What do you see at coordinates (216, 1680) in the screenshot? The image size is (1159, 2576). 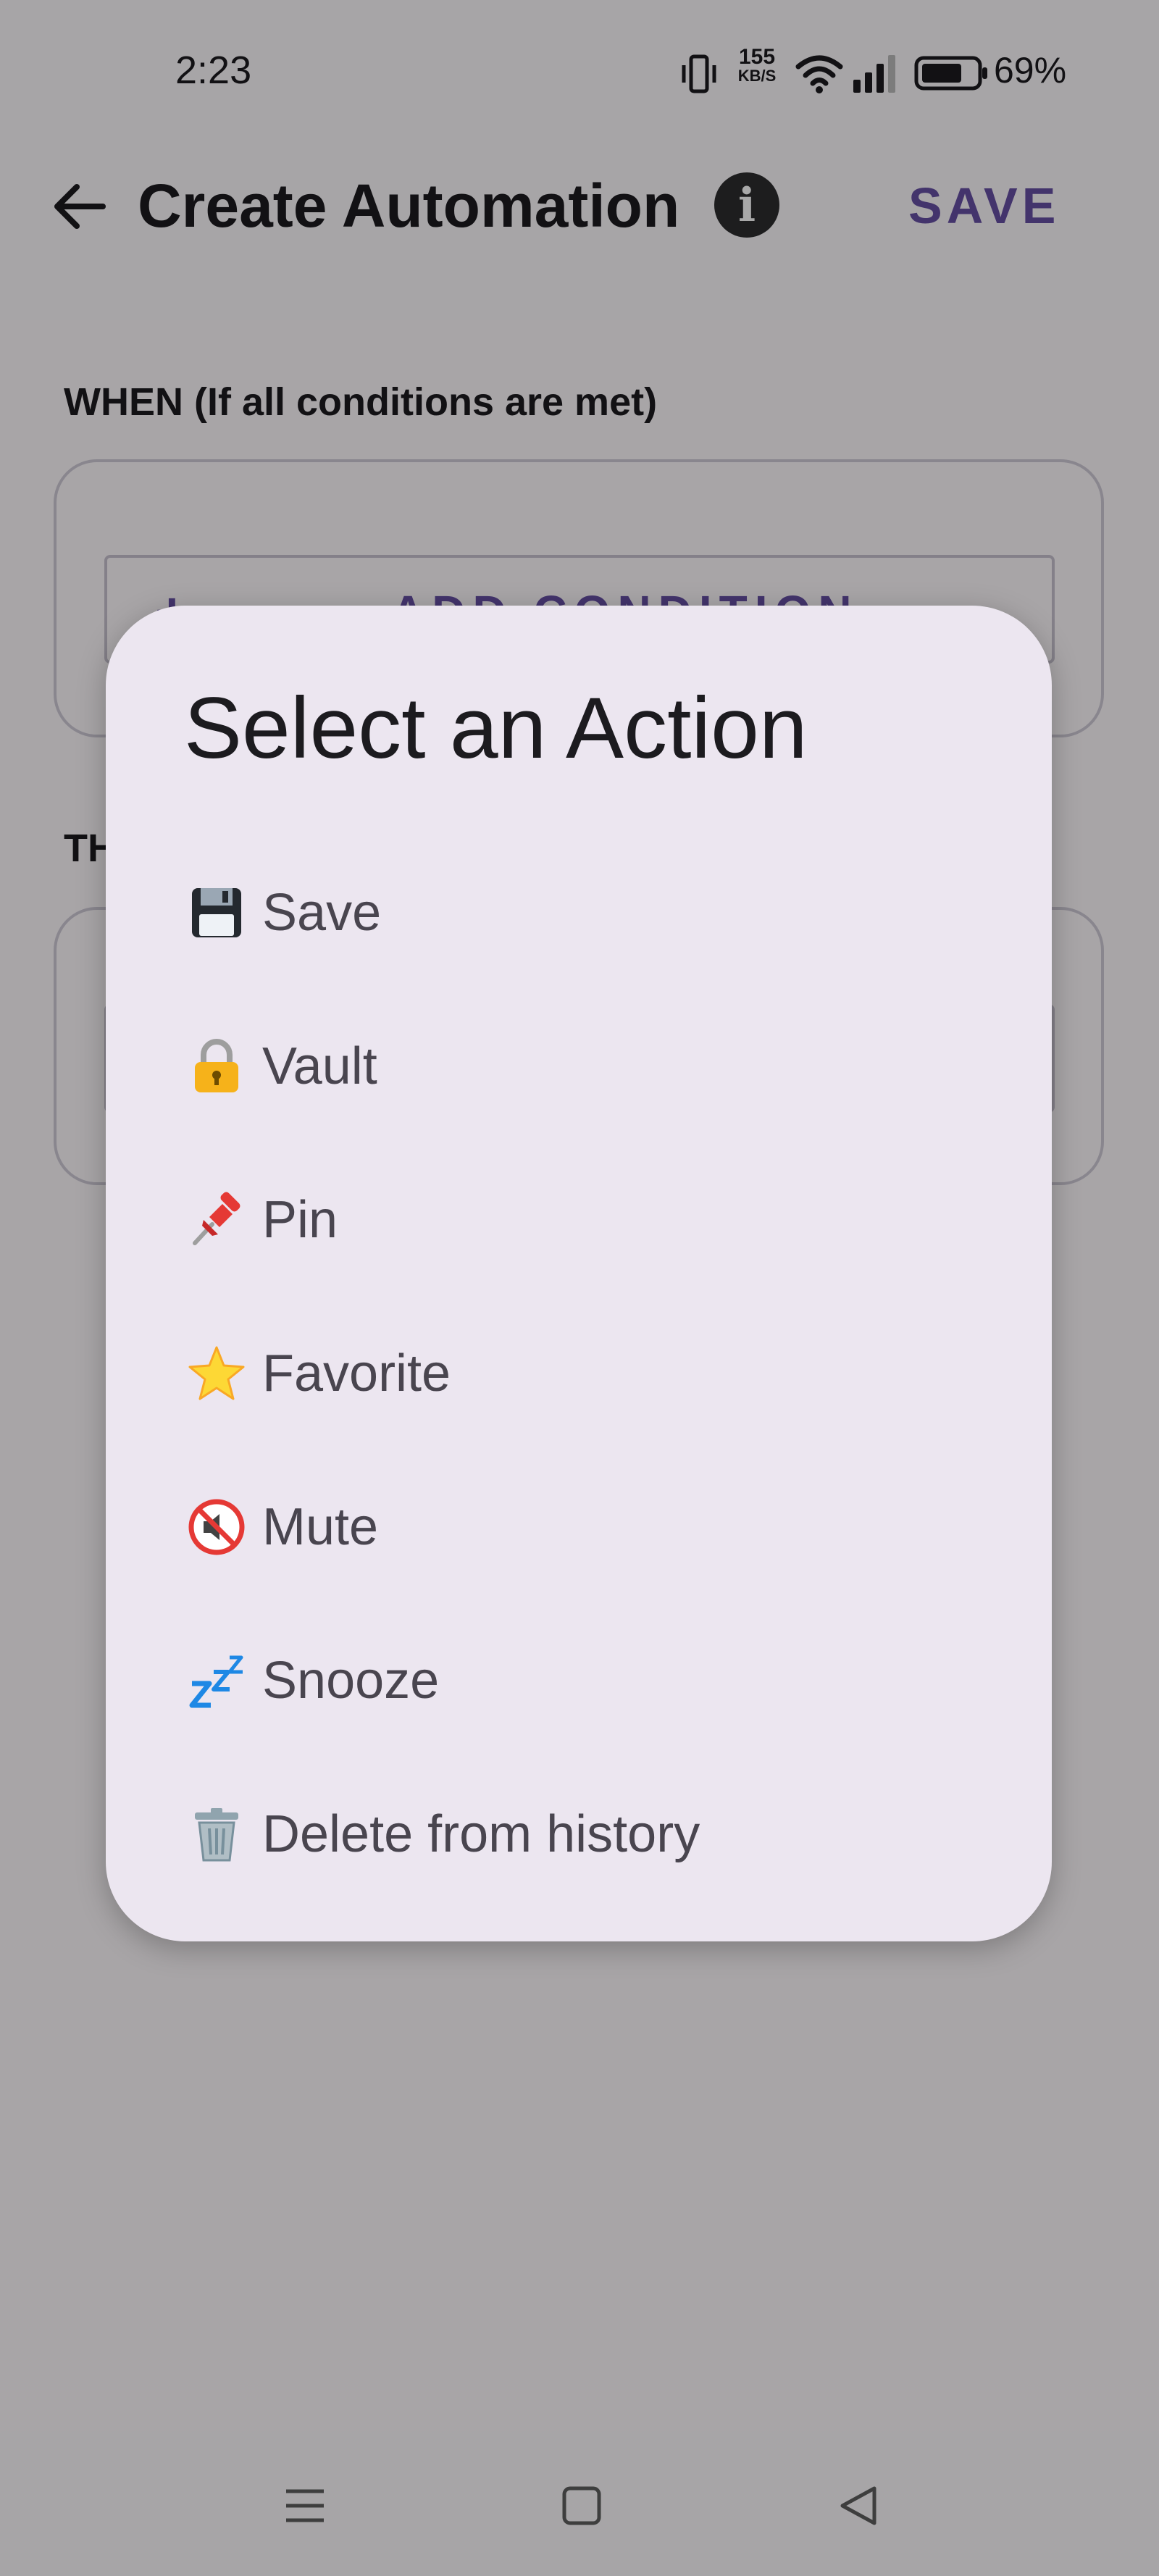 I see `zzz-icon` at bounding box center [216, 1680].